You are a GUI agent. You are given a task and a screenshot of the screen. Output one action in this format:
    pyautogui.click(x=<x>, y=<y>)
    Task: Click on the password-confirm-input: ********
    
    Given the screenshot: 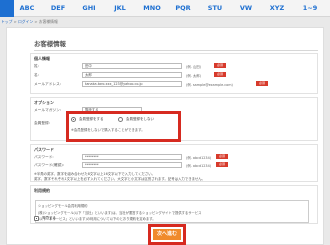 What is the action you would take?
    pyautogui.click(x=132, y=165)
    